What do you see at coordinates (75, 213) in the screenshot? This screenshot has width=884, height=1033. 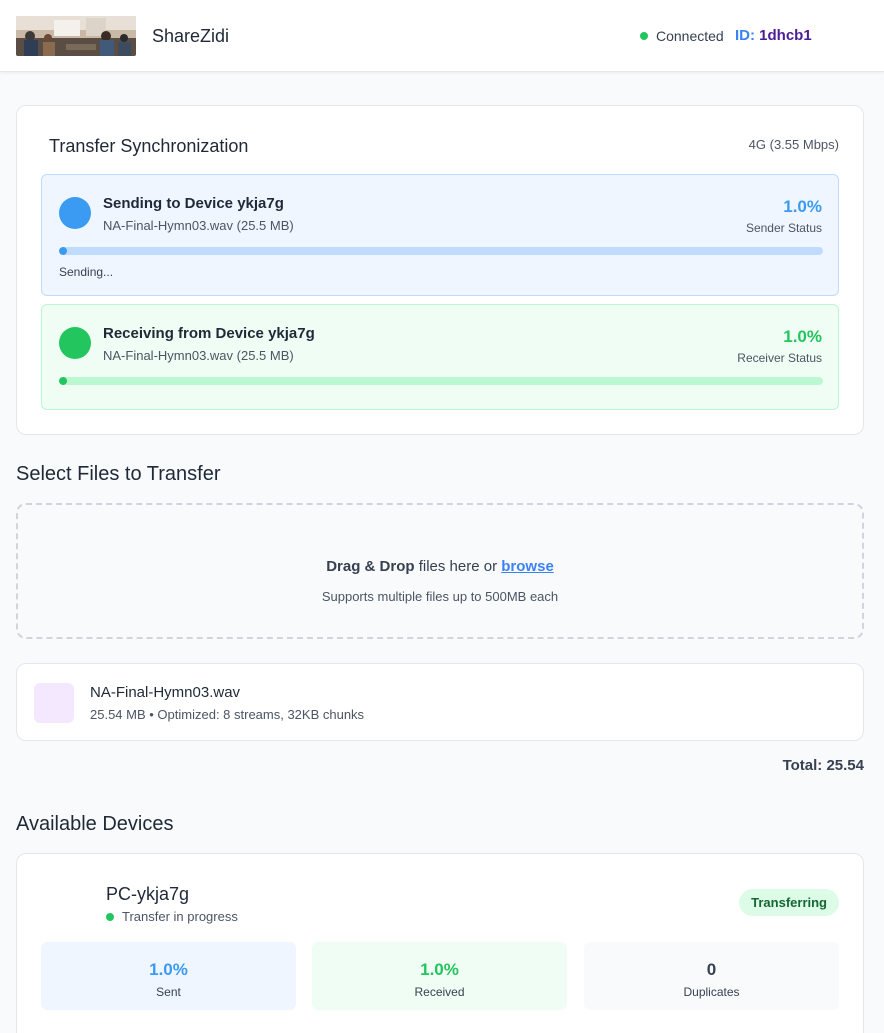 I see `sender-indicator-icon` at bounding box center [75, 213].